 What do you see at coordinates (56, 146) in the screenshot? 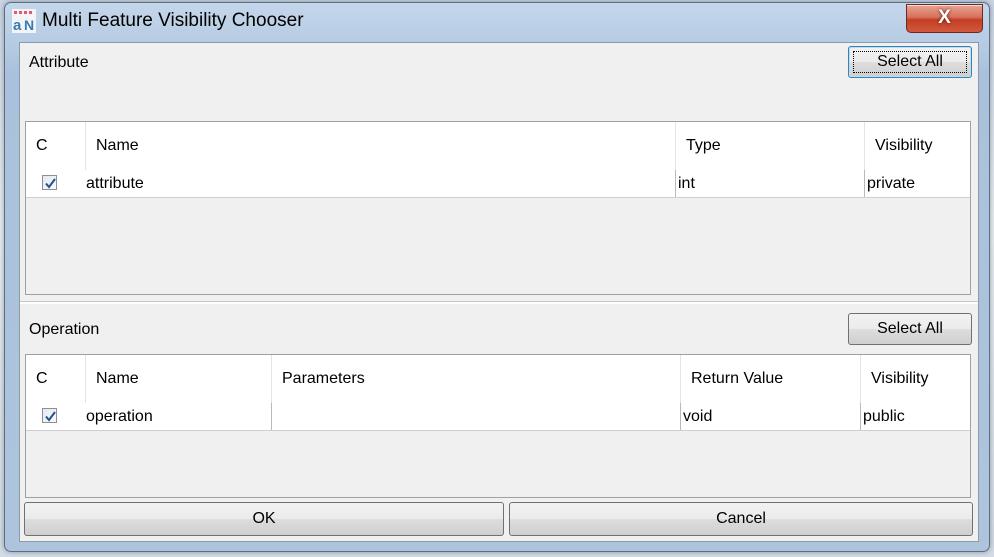
I see `attribute-col-checked: C` at bounding box center [56, 146].